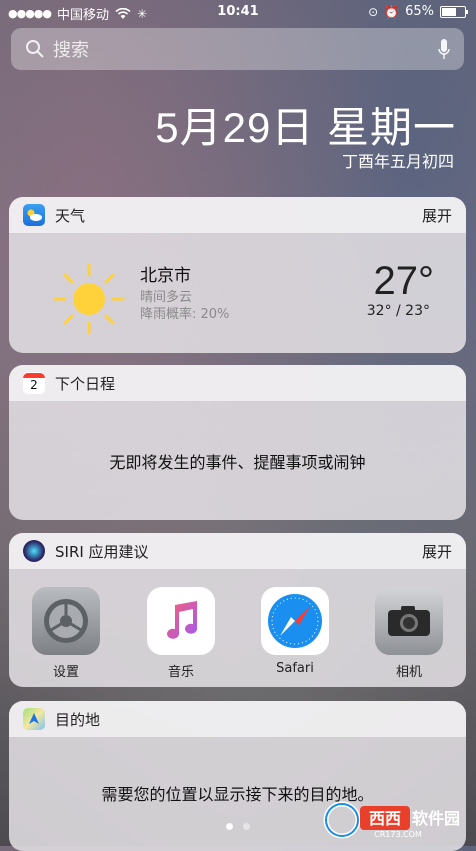 Image resolution: width=476 pixels, height=851 pixels. I want to click on weather-expand-button: 展开, so click(437, 215).